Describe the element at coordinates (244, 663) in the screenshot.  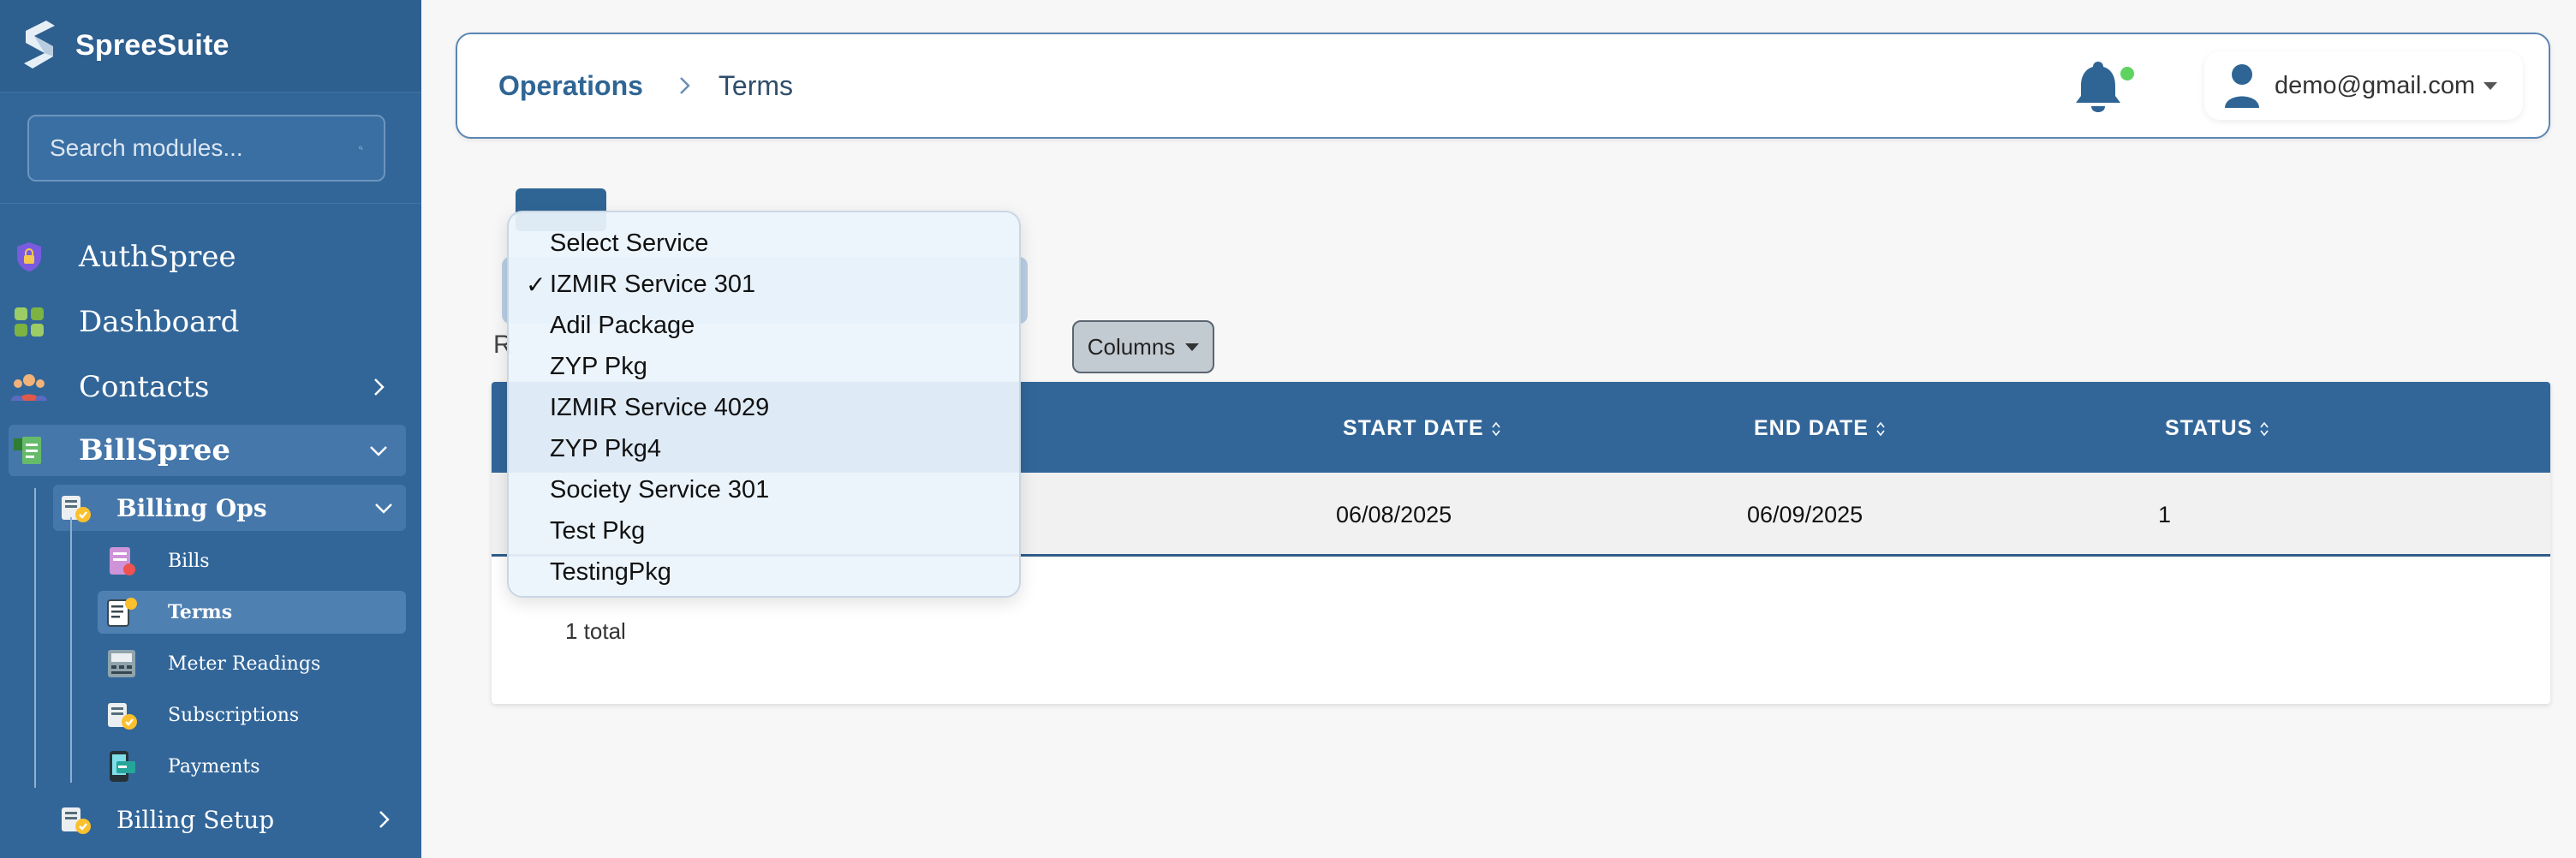
I see `sidebar-leaf-label: Meter Readings` at that location.